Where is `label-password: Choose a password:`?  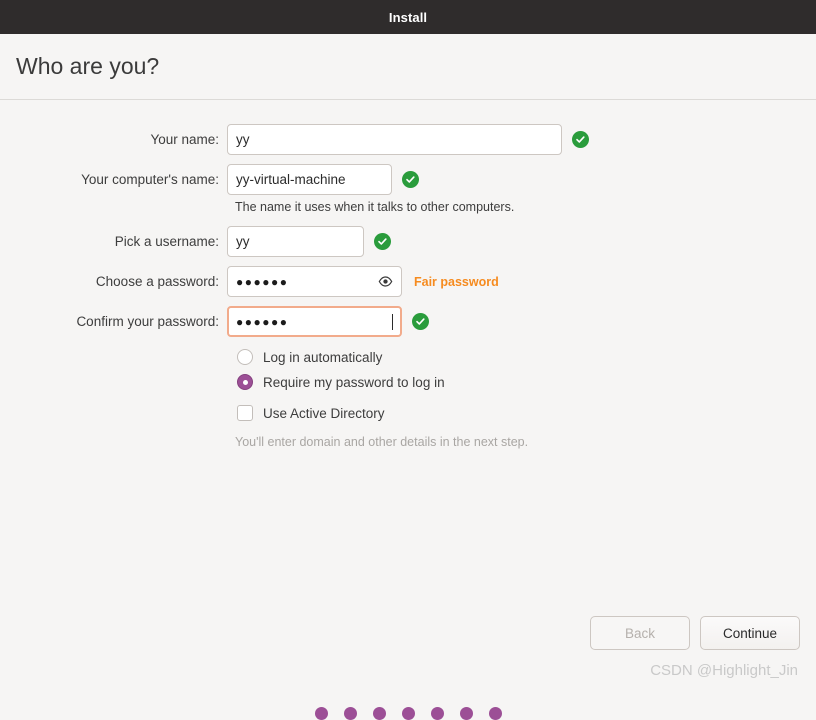 label-password: Choose a password: is located at coordinates (157, 281).